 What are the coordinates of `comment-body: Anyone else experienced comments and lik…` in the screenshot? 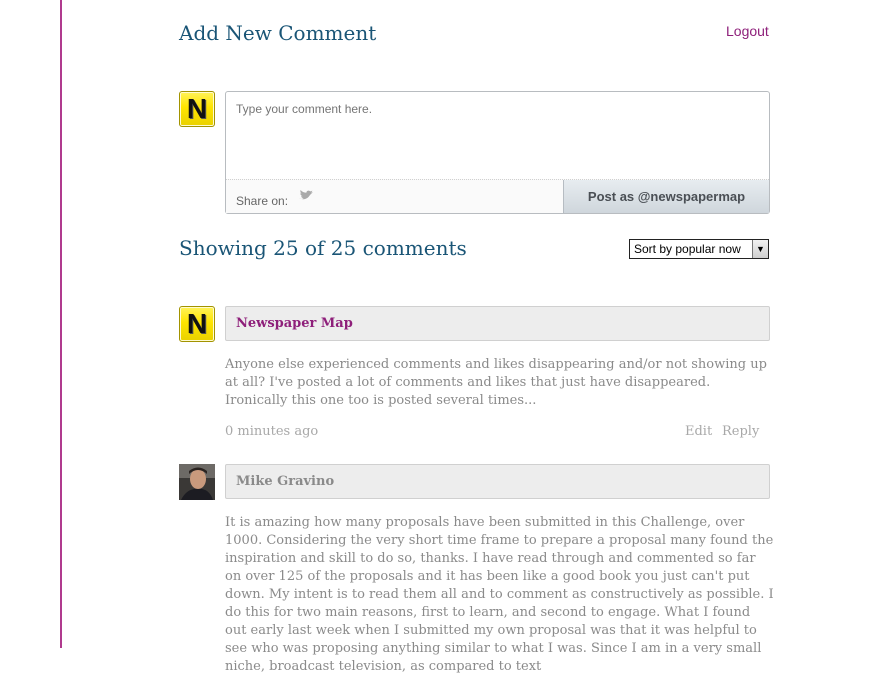 It's located at (496, 382).